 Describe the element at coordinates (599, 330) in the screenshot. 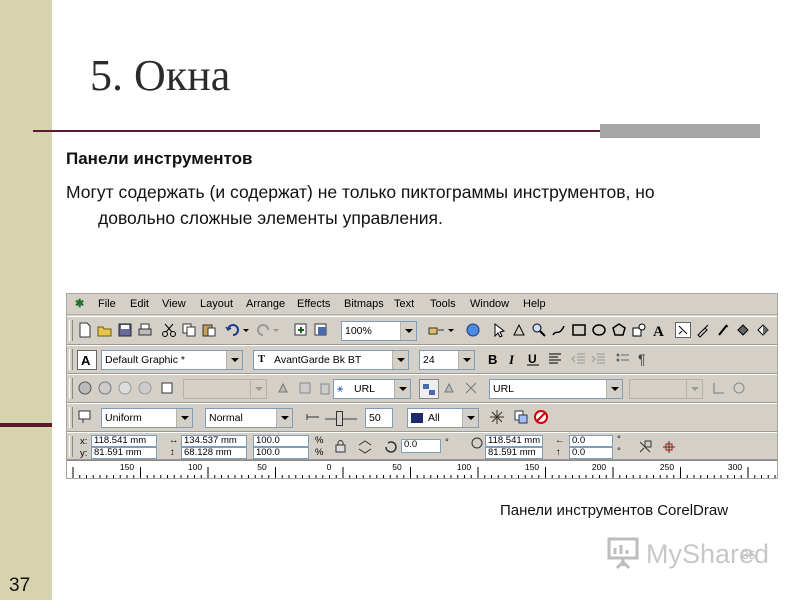

I see `ellipse-tool-icon` at that location.